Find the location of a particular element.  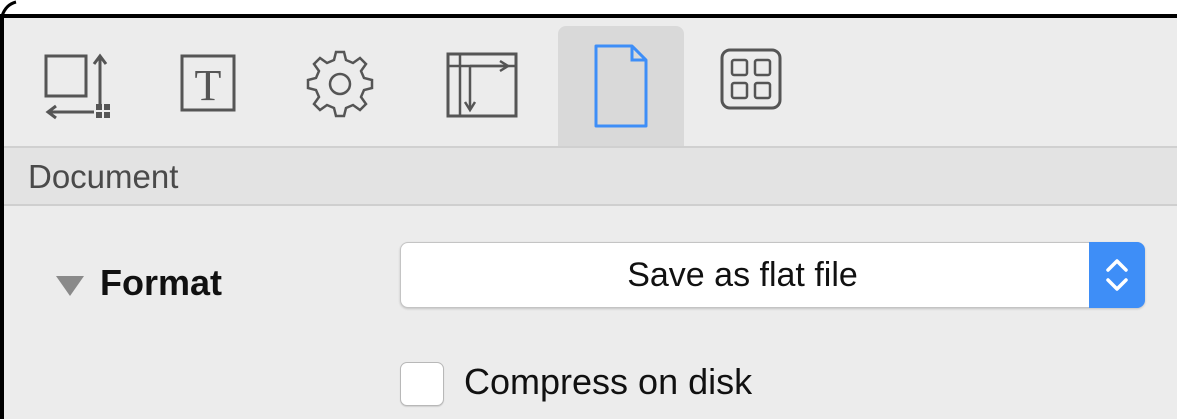

popup-stepper is located at coordinates (1117, 275).